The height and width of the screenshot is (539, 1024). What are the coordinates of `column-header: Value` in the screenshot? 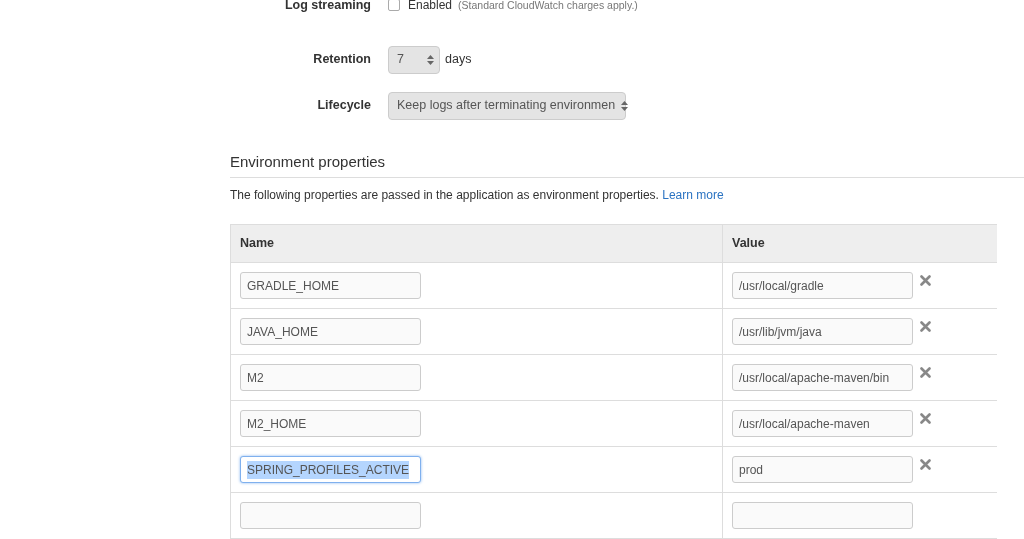 It's located at (748, 244).